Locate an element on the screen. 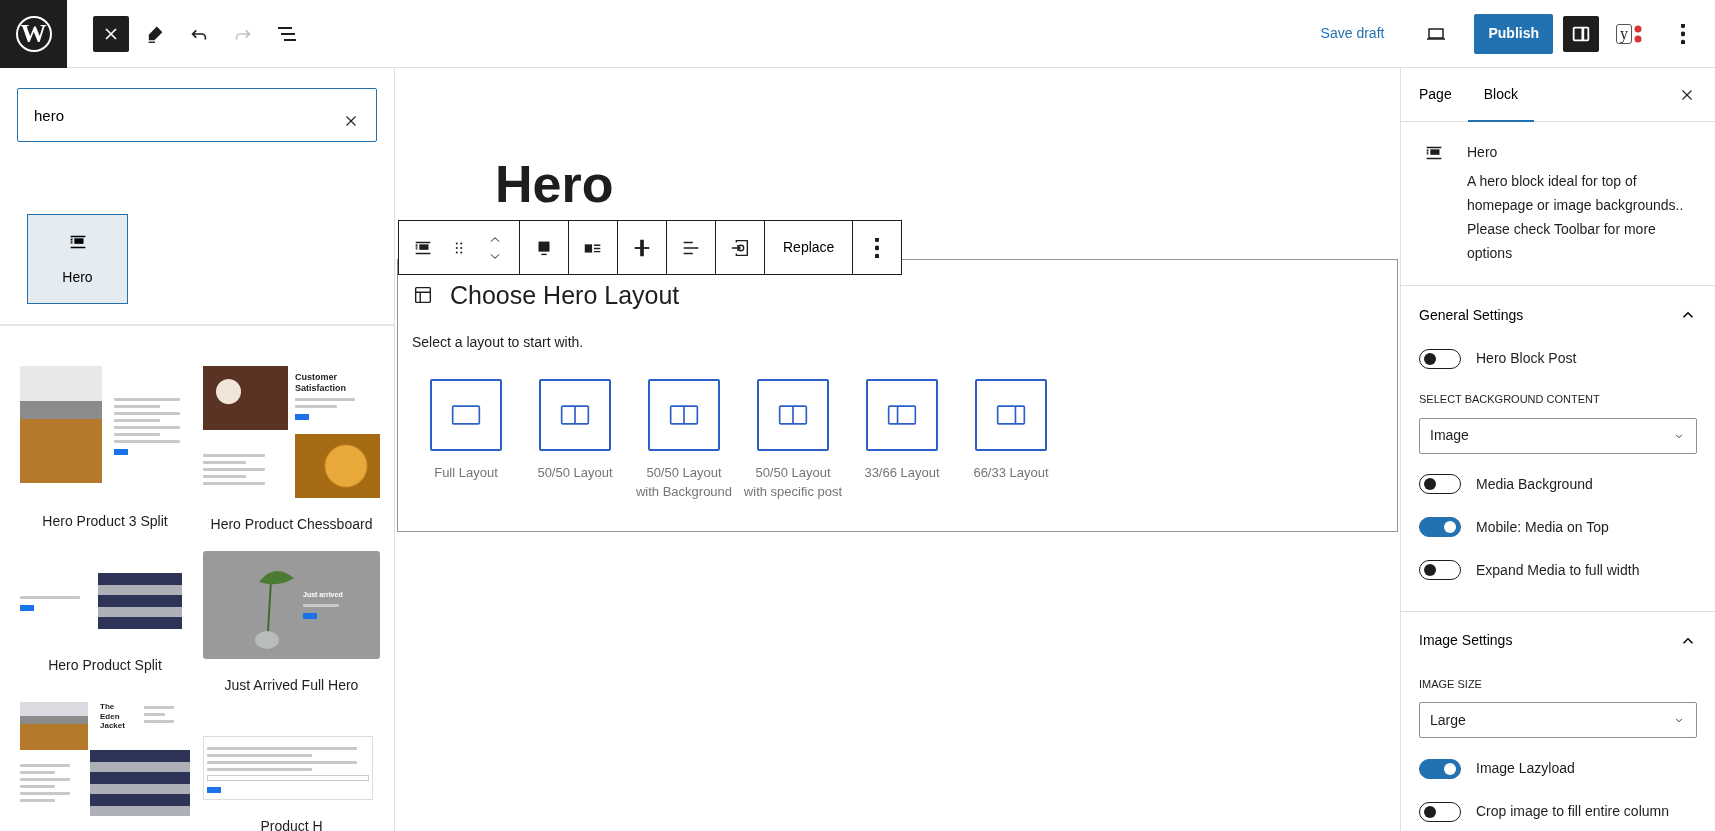 The width and height of the screenshot is (1715, 831). replace-button: Replace is located at coordinates (809, 247).